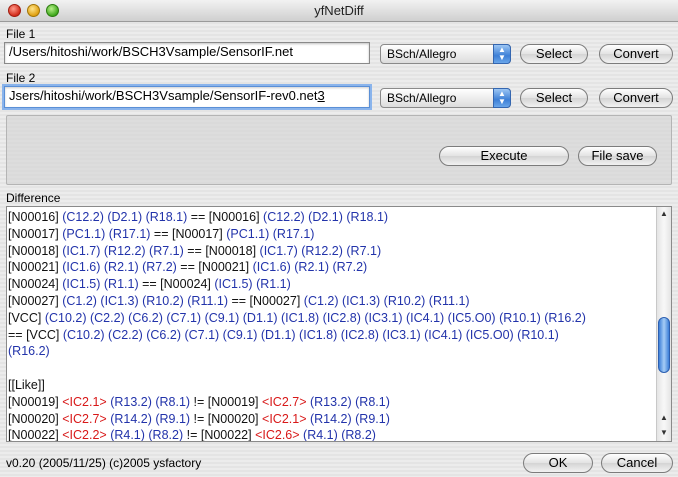 The height and width of the screenshot is (477, 678). Describe the element at coordinates (35, 217) in the screenshot. I see `difference-segment: [N00016]` at that location.